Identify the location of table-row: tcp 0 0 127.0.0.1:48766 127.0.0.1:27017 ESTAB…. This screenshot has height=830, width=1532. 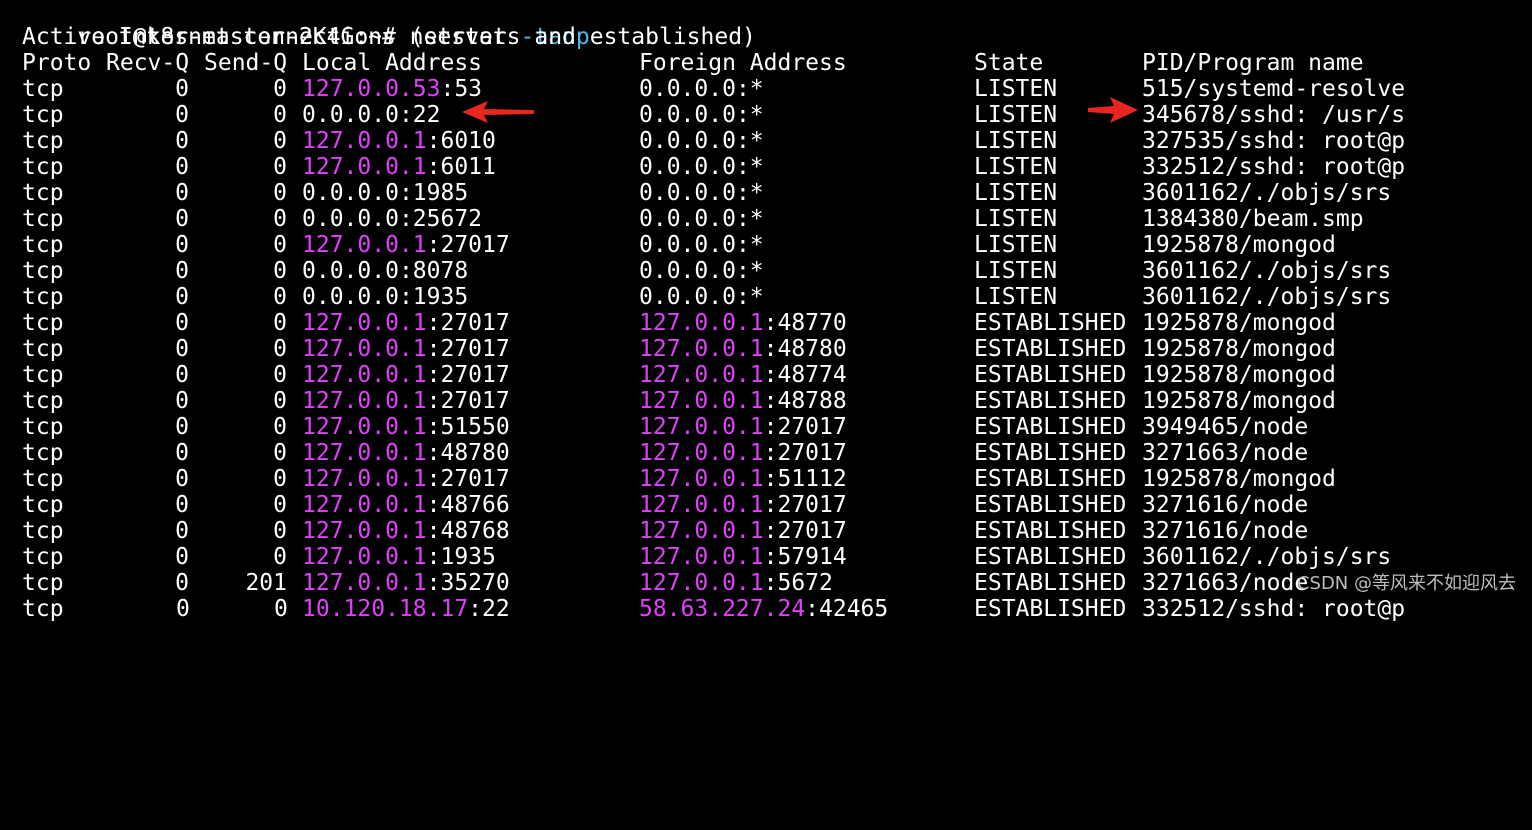
(762, 505).